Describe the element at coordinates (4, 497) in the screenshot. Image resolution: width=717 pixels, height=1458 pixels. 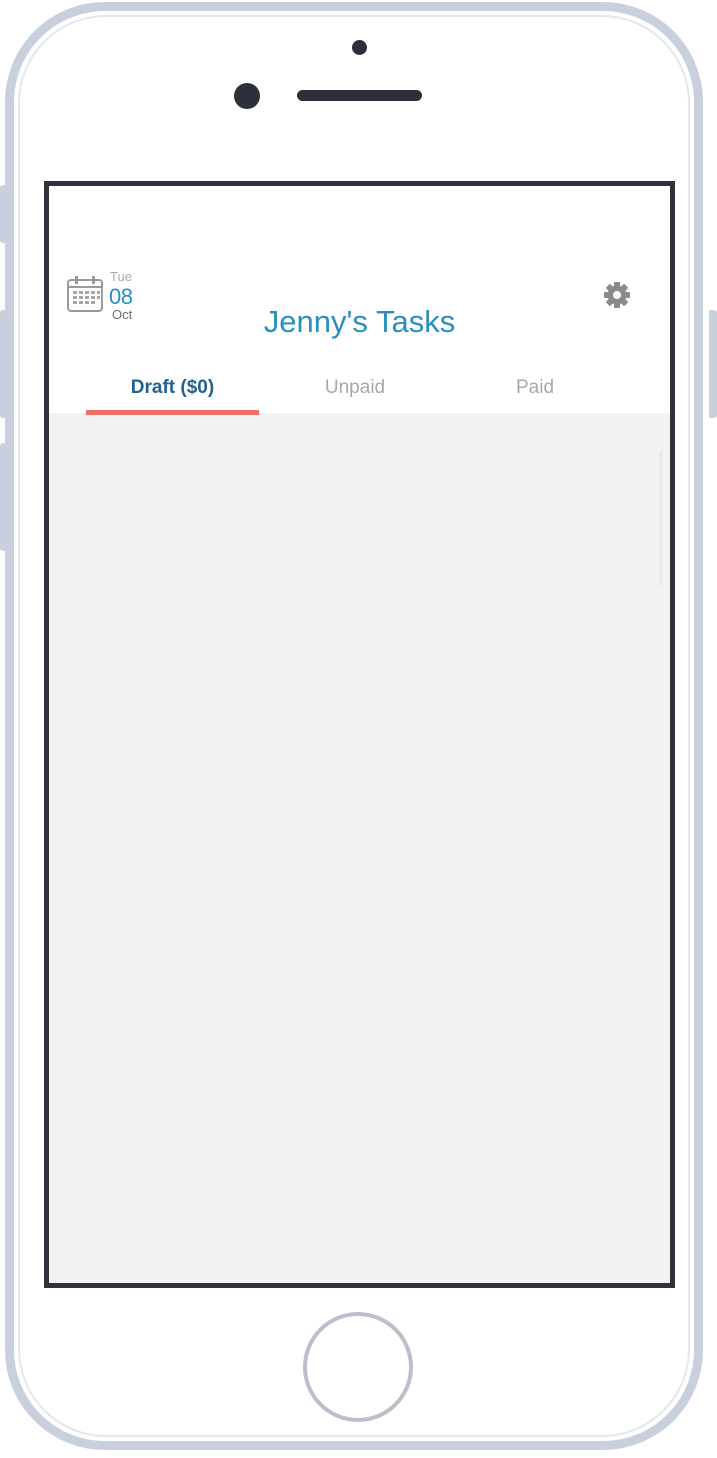
I see `volume-down-button` at that location.